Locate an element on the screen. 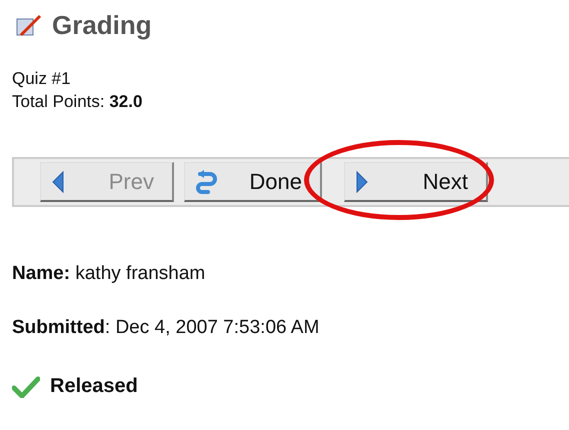 The width and height of the screenshot is (569, 430). done-button: Done is located at coordinates (253, 182).